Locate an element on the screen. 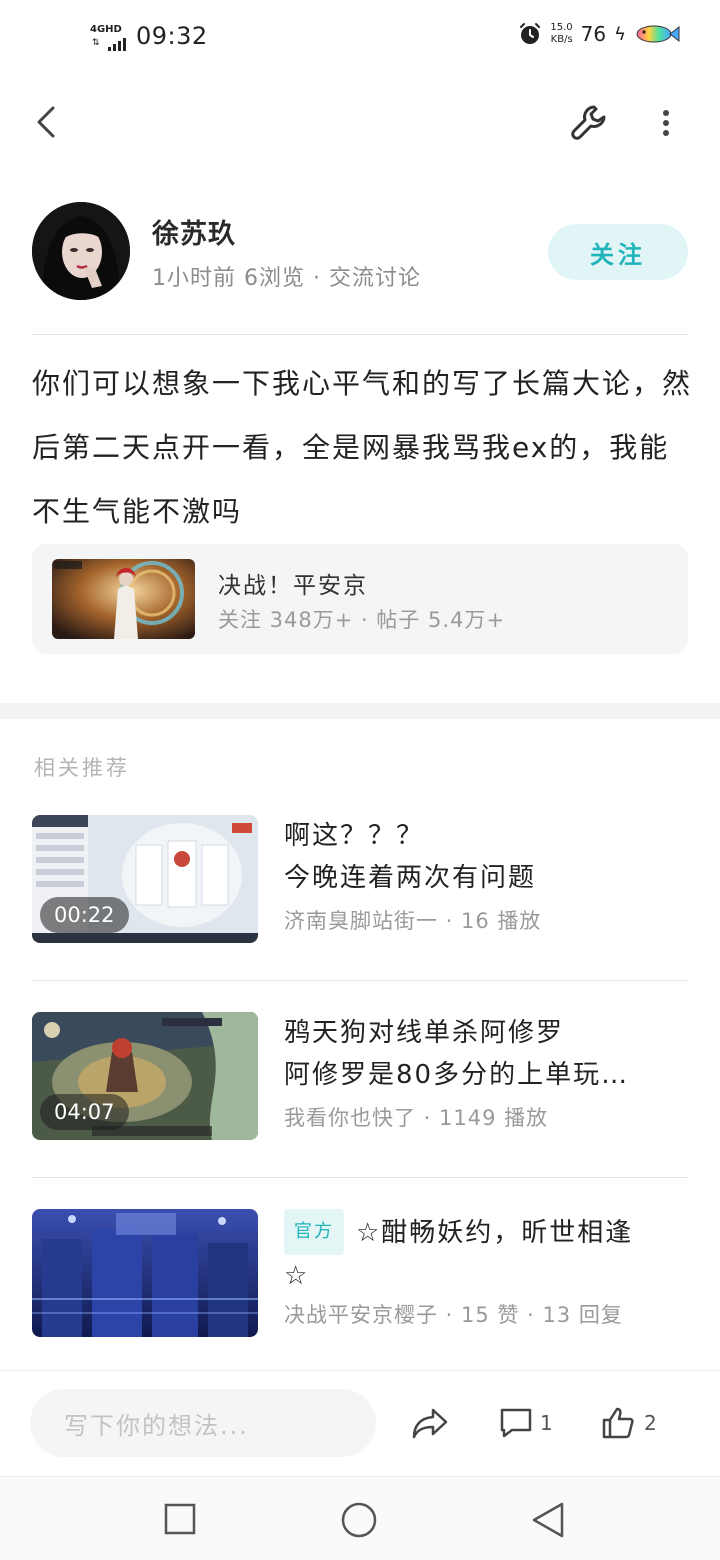  share-icon is located at coordinates (430, 1423).